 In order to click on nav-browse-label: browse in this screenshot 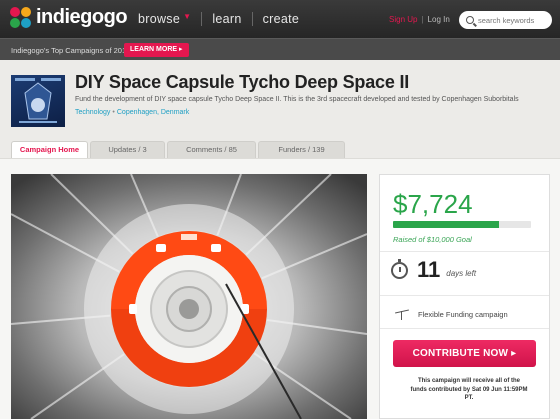, I will do `click(159, 19)`.